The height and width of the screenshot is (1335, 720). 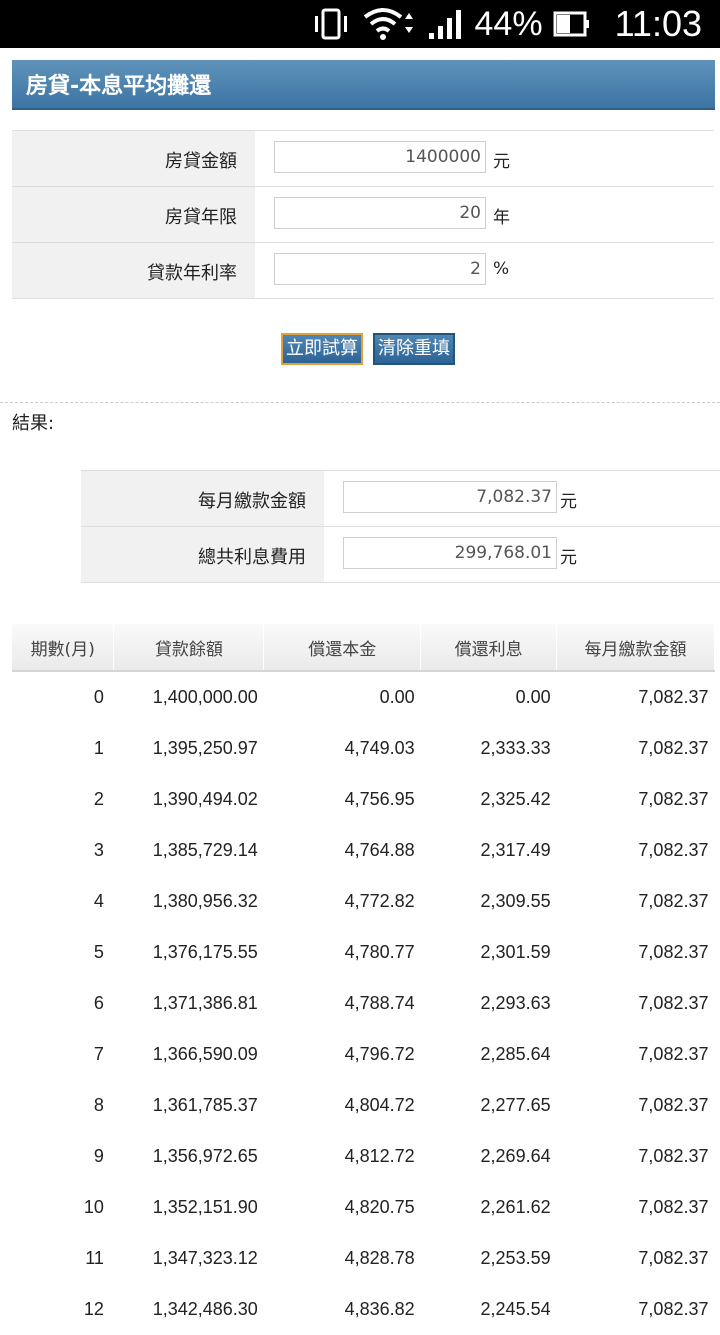 I want to click on table-row: 6 1,371,386.81 4,788.74 2,293.63 7,082.37, so click(x=363, y=1003).